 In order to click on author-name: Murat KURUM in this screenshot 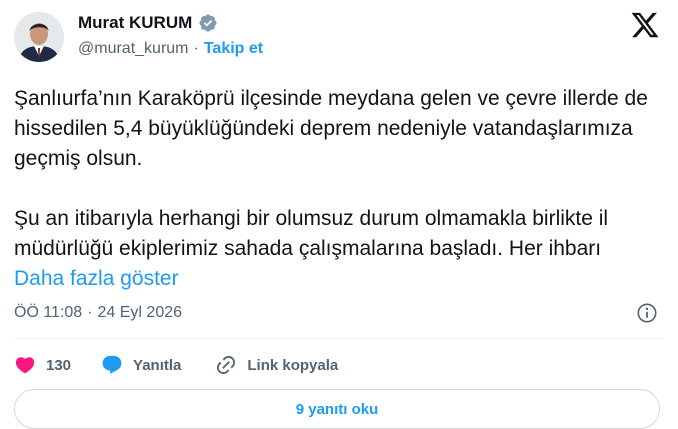, I will do `click(135, 23)`.